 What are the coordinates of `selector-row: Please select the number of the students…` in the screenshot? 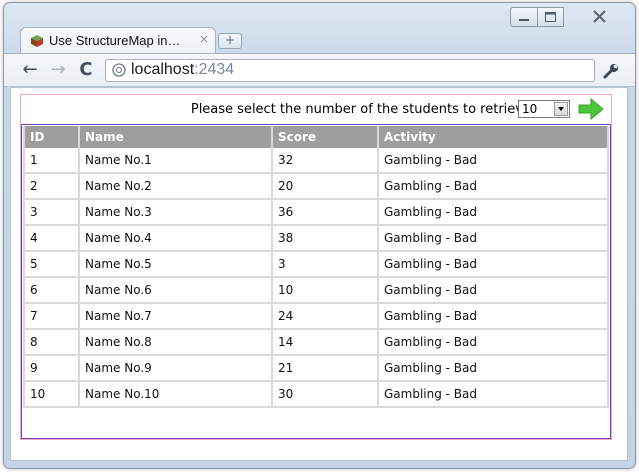 It's located at (316, 110).